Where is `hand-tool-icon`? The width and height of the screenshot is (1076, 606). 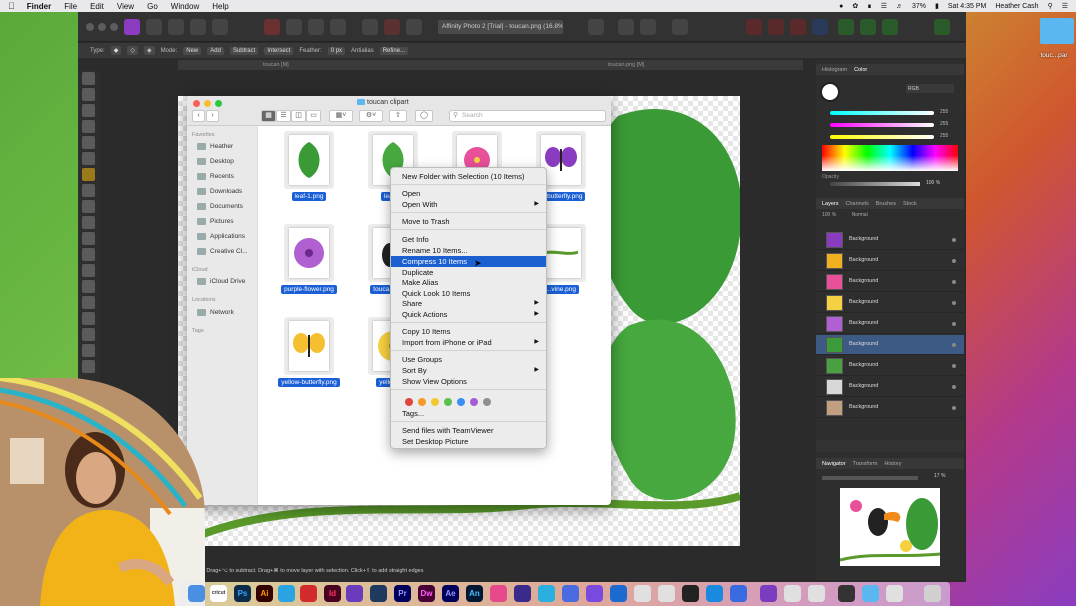
hand-tool-icon is located at coordinates (88, 78).